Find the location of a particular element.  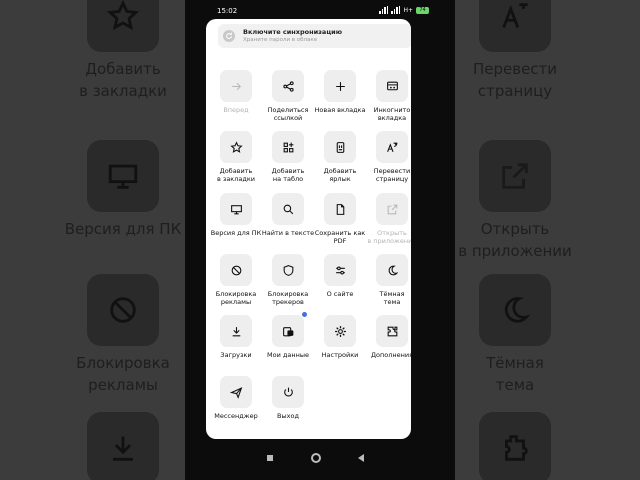

menu-item-search: Найти в тексте is located at coordinates (288, 215).